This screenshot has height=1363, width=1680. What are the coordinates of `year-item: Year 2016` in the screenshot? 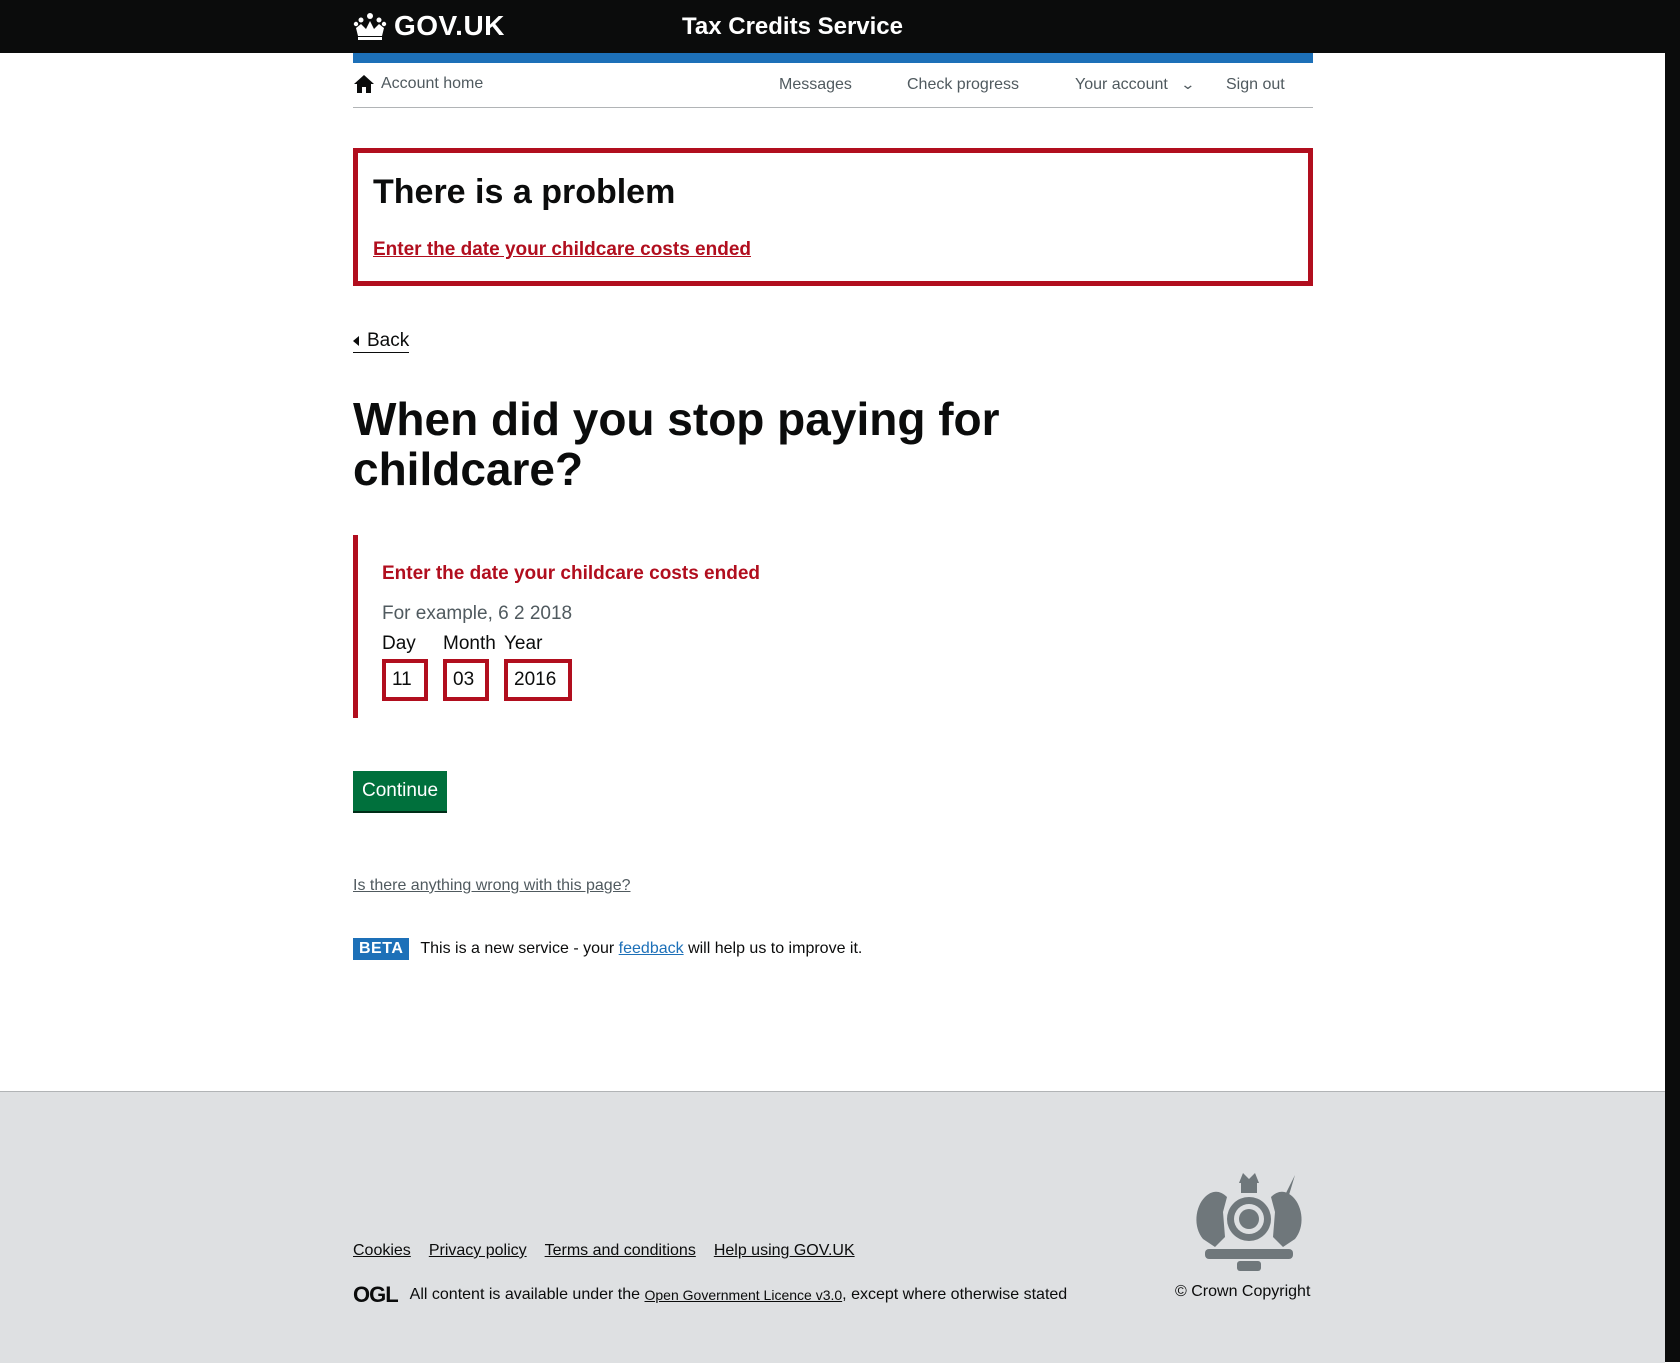 It's located at (538, 667).